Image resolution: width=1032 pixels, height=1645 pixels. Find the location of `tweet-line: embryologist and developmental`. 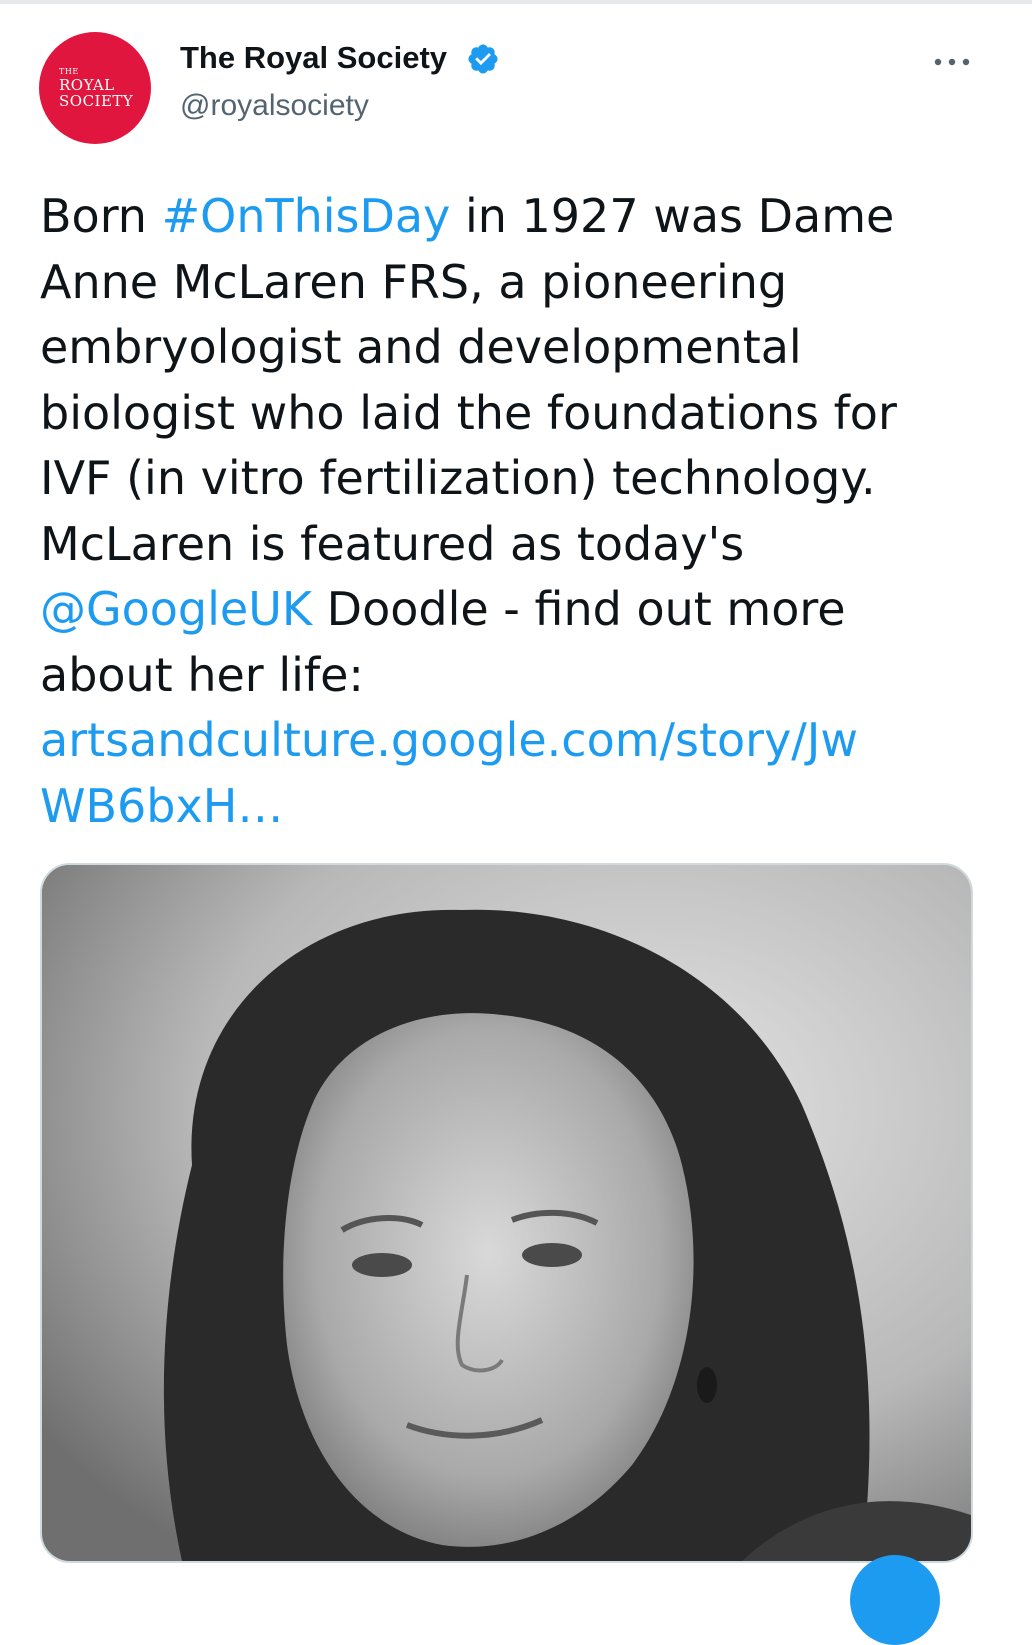

tweet-line: embryologist and developmental is located at coordinates (421, 347).